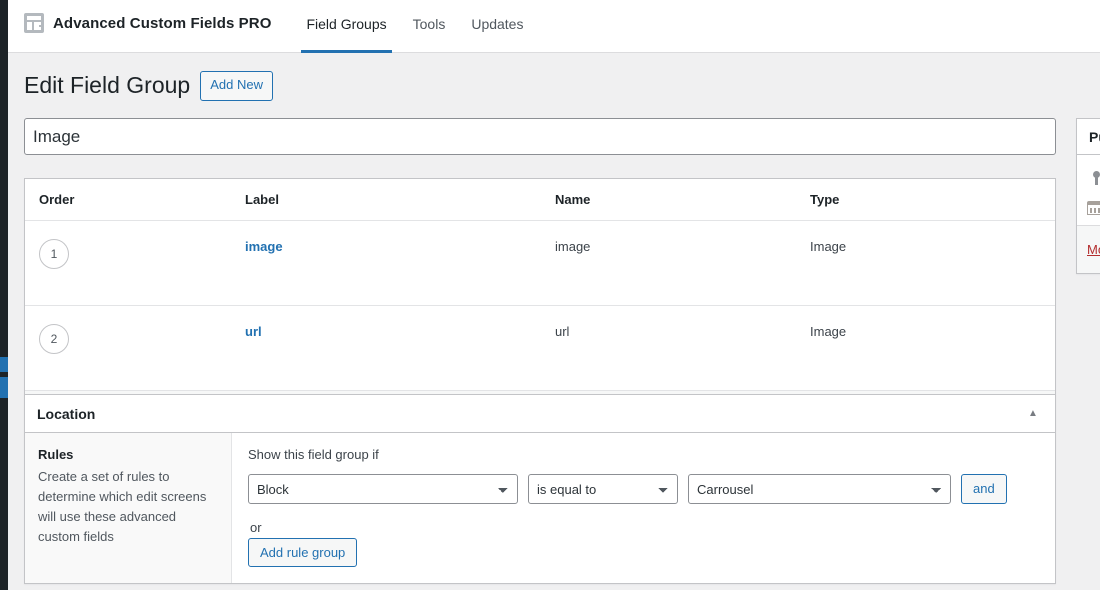 The width and height of the screenshot is (1100, 590). What do you see at coordinates (682, 348) in the screenshot?
I see `field-name-cell: url` at bounding box center [682, 348].